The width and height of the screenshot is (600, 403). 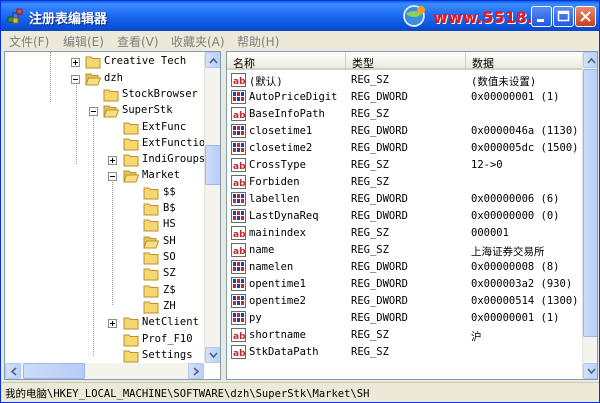 I want to click on close-button, so click(x=585, y=16).